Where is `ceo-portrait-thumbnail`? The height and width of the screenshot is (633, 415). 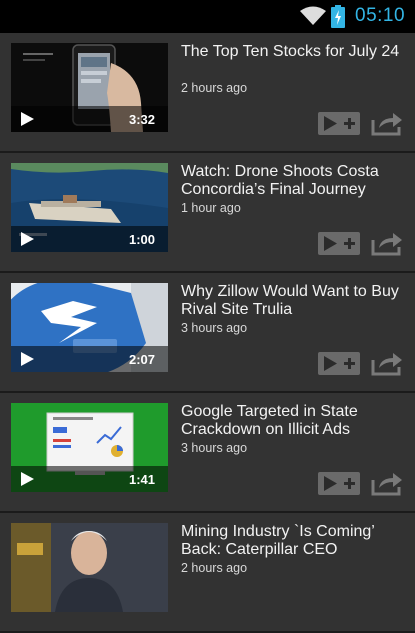 ceo-portrait-thumbnail is located at coordinates (89, 567).